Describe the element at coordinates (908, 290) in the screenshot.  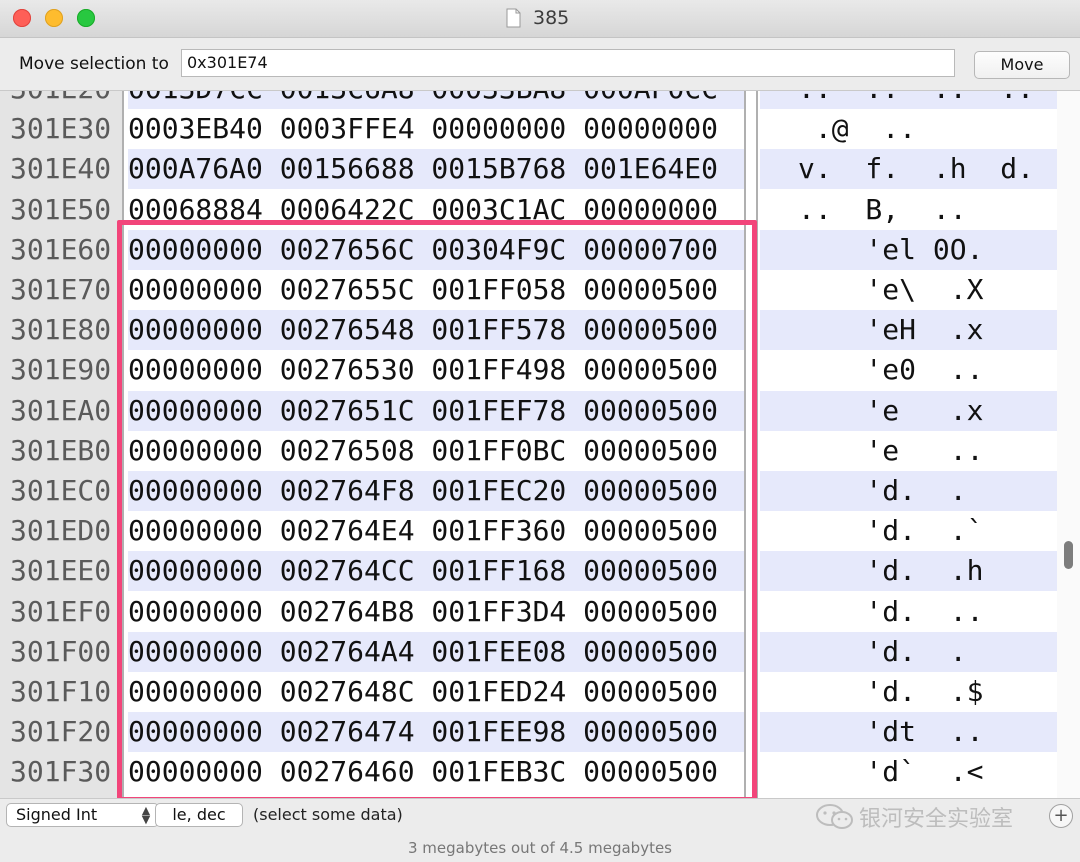
I see `row-ascii: 'e\ .X` at that location.